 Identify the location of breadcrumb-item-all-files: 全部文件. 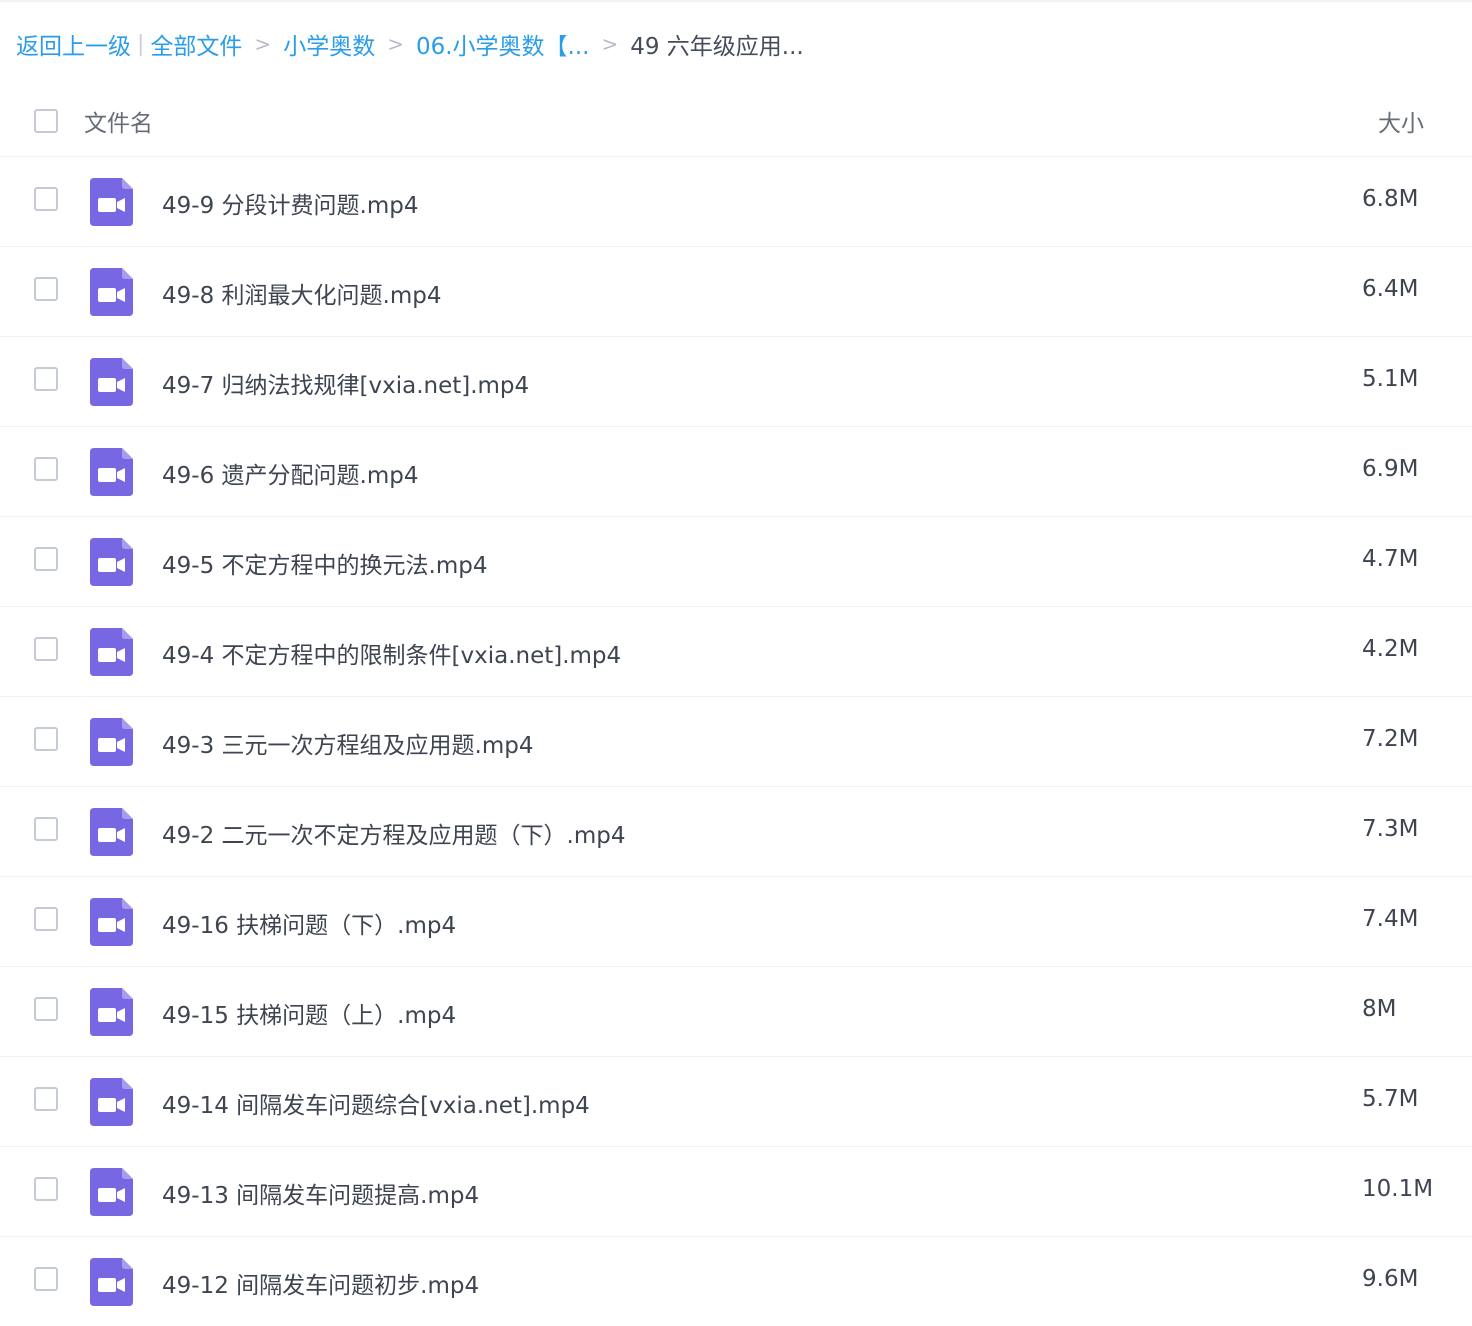
(196, 44).